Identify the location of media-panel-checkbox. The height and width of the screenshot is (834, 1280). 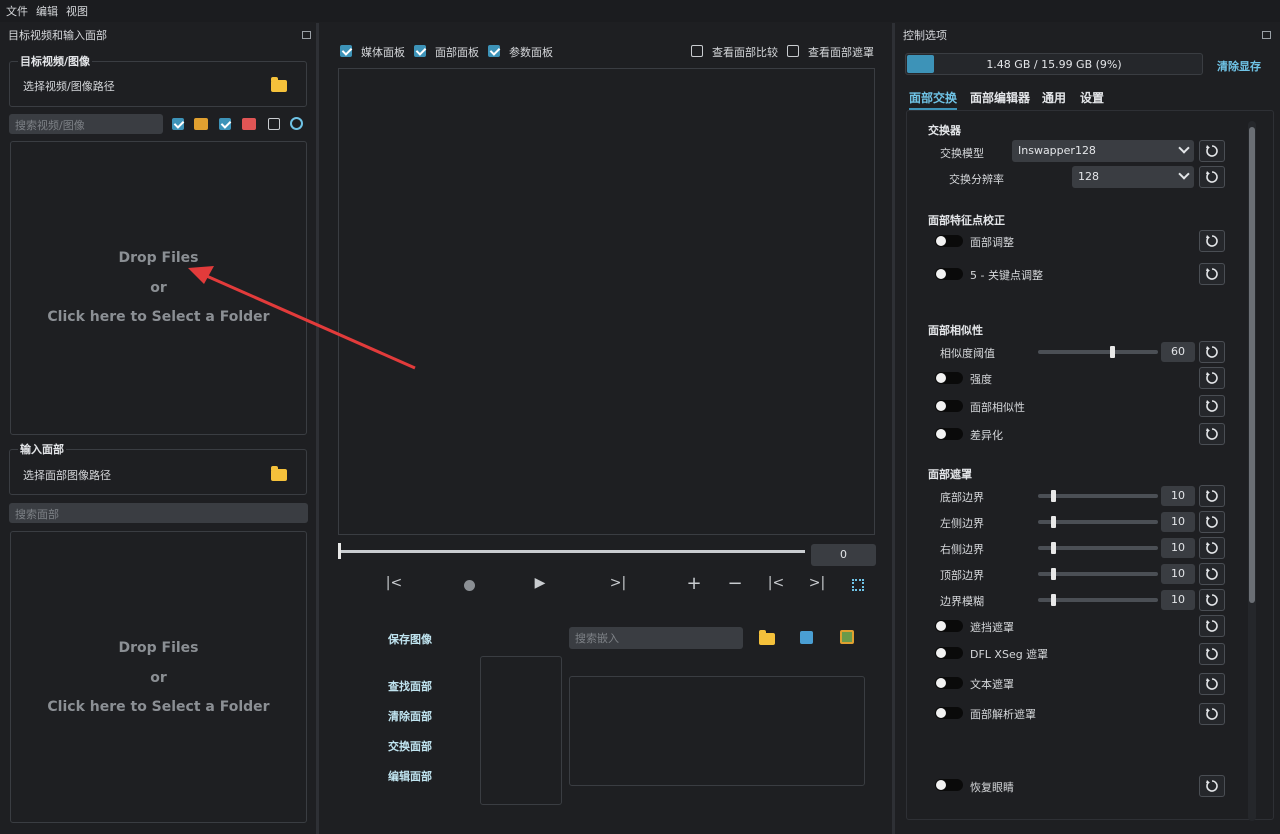
(346, 51).